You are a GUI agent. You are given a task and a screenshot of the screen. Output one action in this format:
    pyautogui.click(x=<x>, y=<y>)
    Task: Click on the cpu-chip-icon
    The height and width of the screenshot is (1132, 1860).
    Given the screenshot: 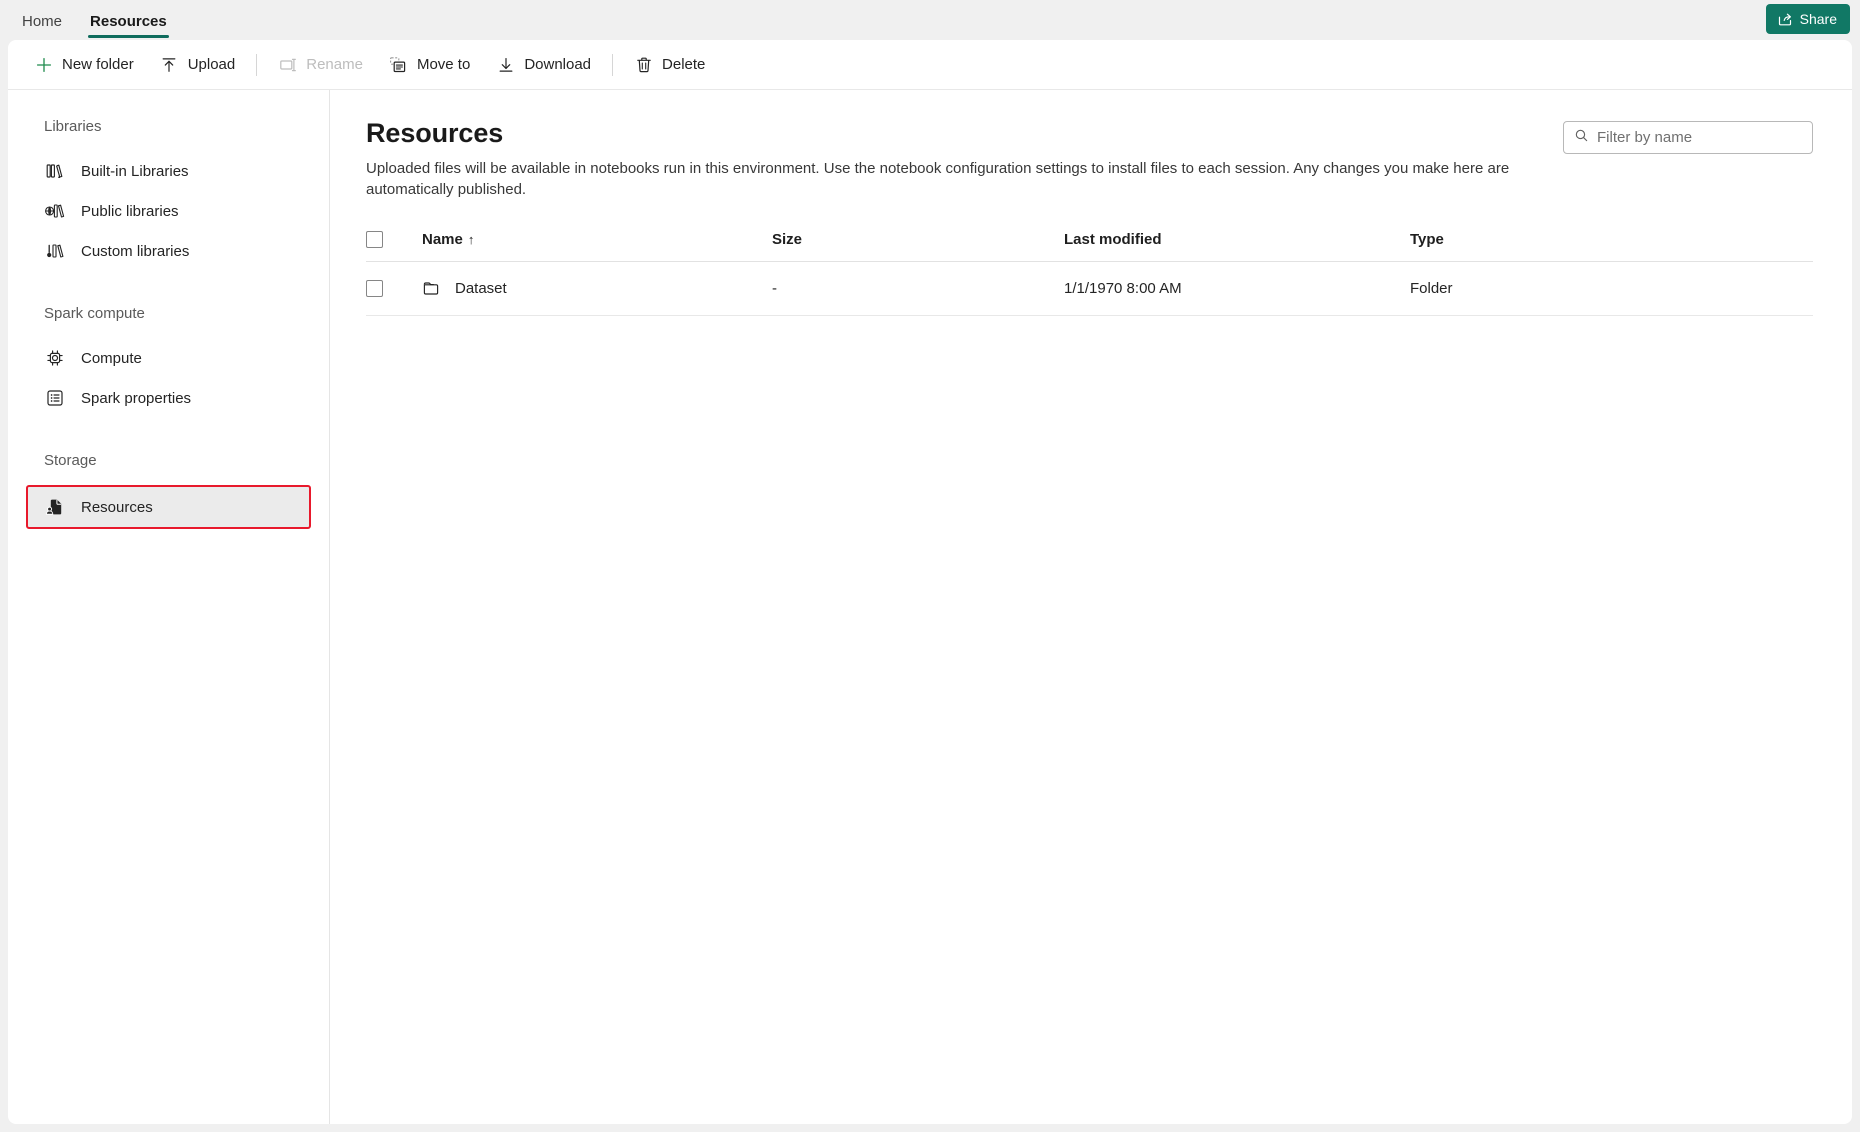 What is the action you would take?
    pyautogui.click(x=54, y=358)
    